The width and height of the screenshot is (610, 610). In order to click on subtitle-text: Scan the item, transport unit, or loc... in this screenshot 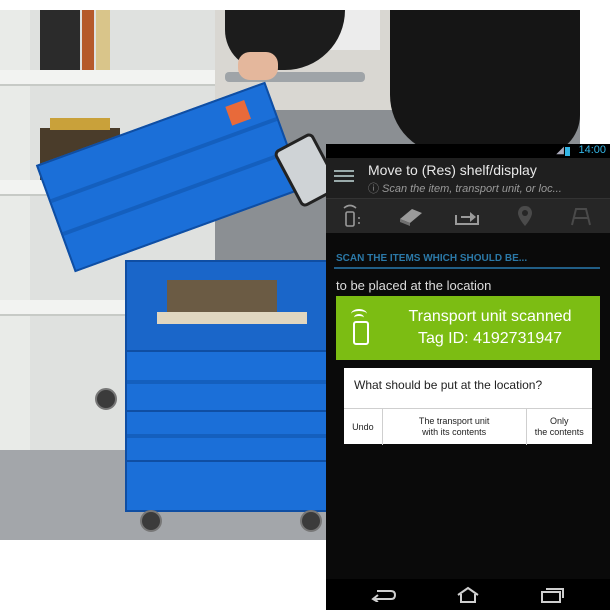, I will do `click(472, 189)`.